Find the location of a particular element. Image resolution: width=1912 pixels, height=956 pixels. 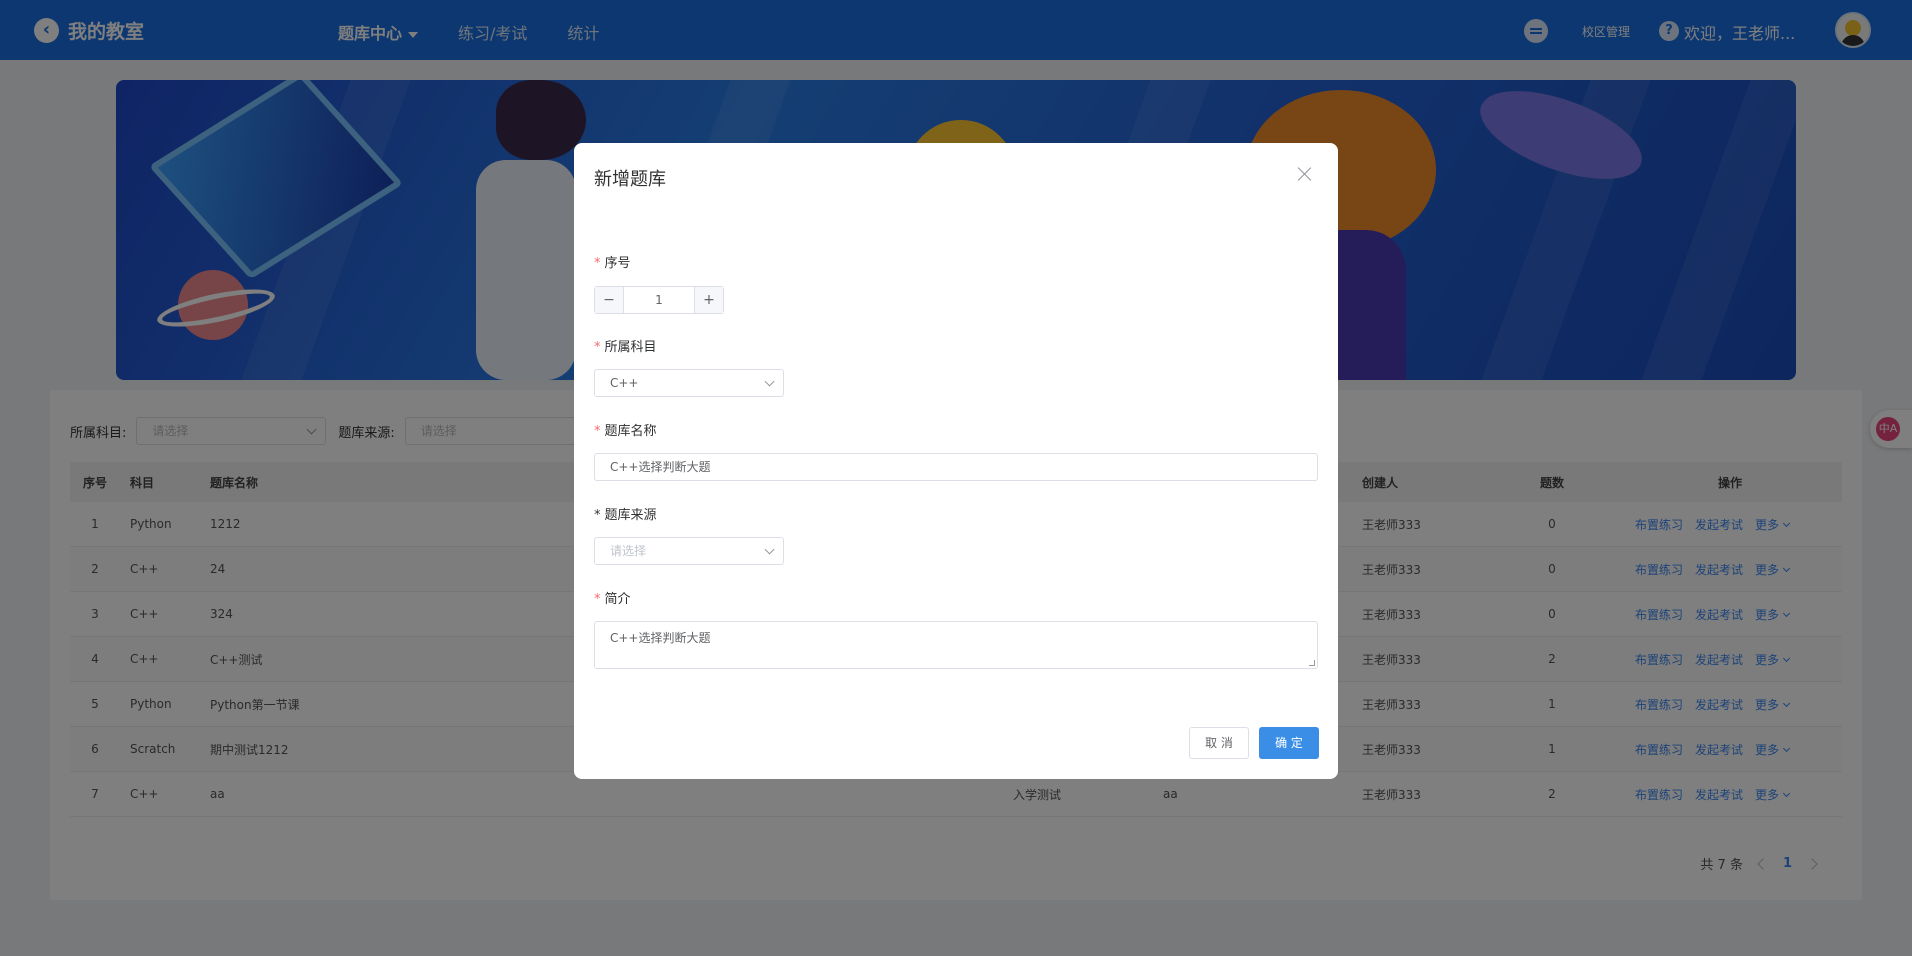

subject-select: C++ is located at coordinates (689, 383).